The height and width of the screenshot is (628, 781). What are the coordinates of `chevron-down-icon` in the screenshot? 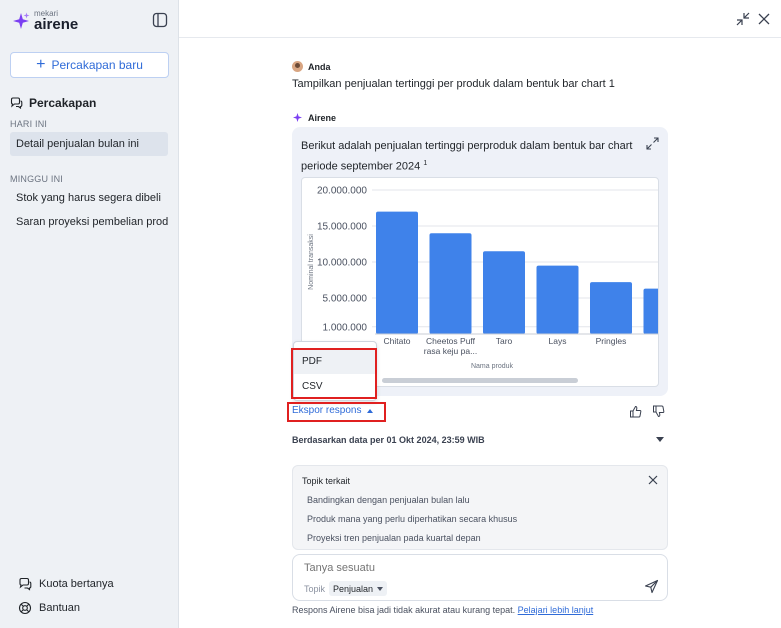 It's located at (380, 589).